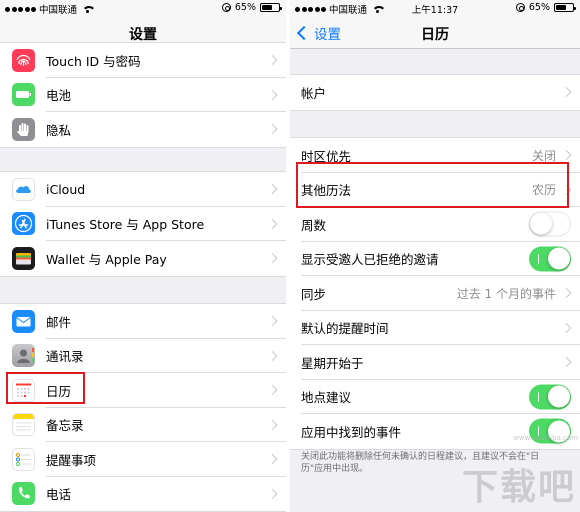 The width and height of the screenshot is (580, 512). I want to click on settings-item-alternate-calendars: 其他历法 农历, so click(435, 190).